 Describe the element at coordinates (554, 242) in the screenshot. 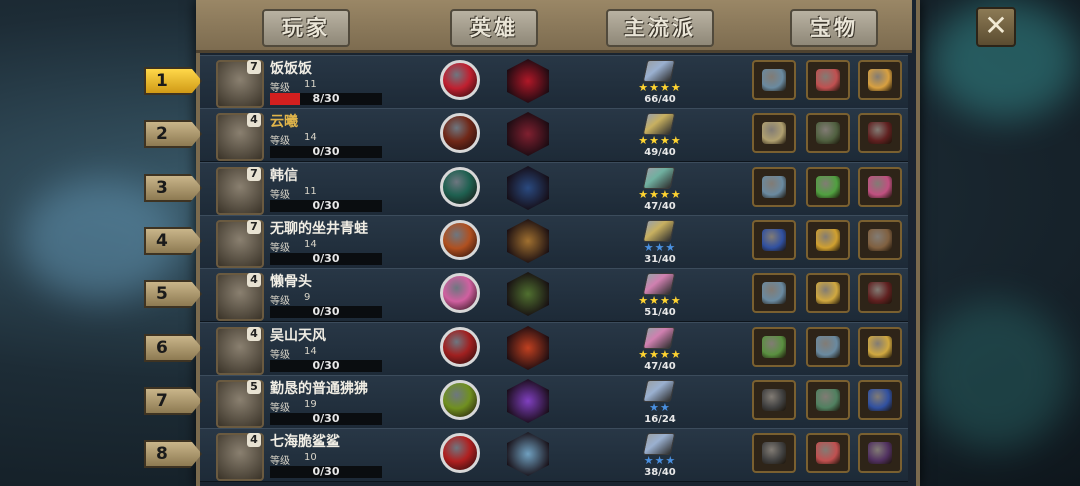

I see `player-row: 7 无聊的坐井青蛙 等级 14 0/30 ★★★ 31/40` at that location.